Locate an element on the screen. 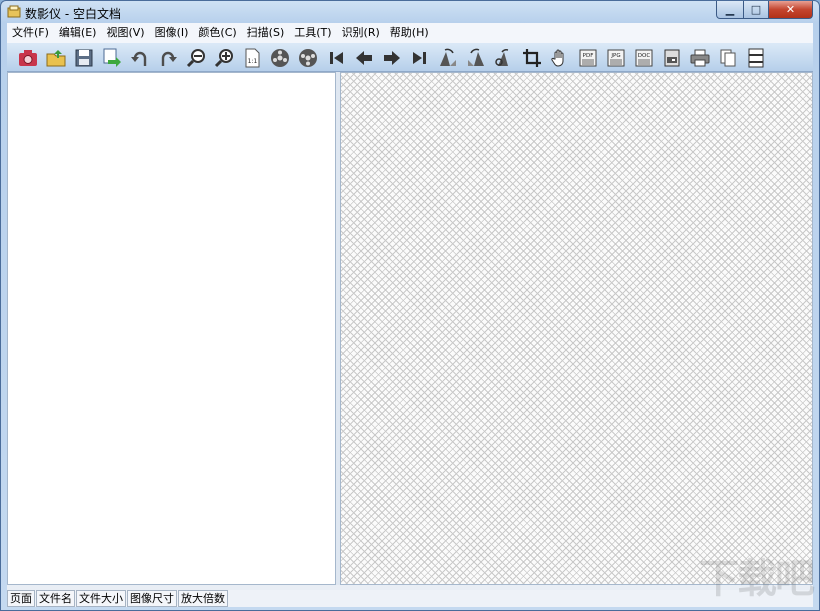  save-button is located at coordinates (84, 58).